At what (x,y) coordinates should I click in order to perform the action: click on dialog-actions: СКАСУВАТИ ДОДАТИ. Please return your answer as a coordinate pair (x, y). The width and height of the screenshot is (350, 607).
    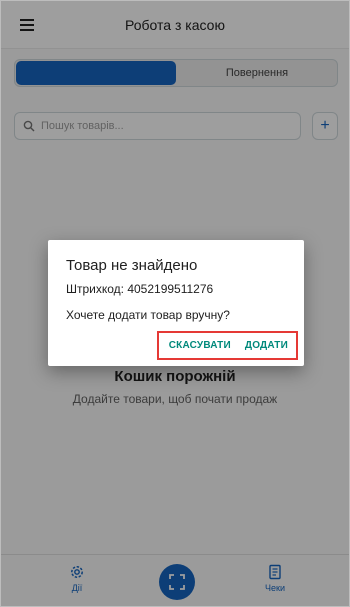
    Looking at the image, I should click on (227, 345).